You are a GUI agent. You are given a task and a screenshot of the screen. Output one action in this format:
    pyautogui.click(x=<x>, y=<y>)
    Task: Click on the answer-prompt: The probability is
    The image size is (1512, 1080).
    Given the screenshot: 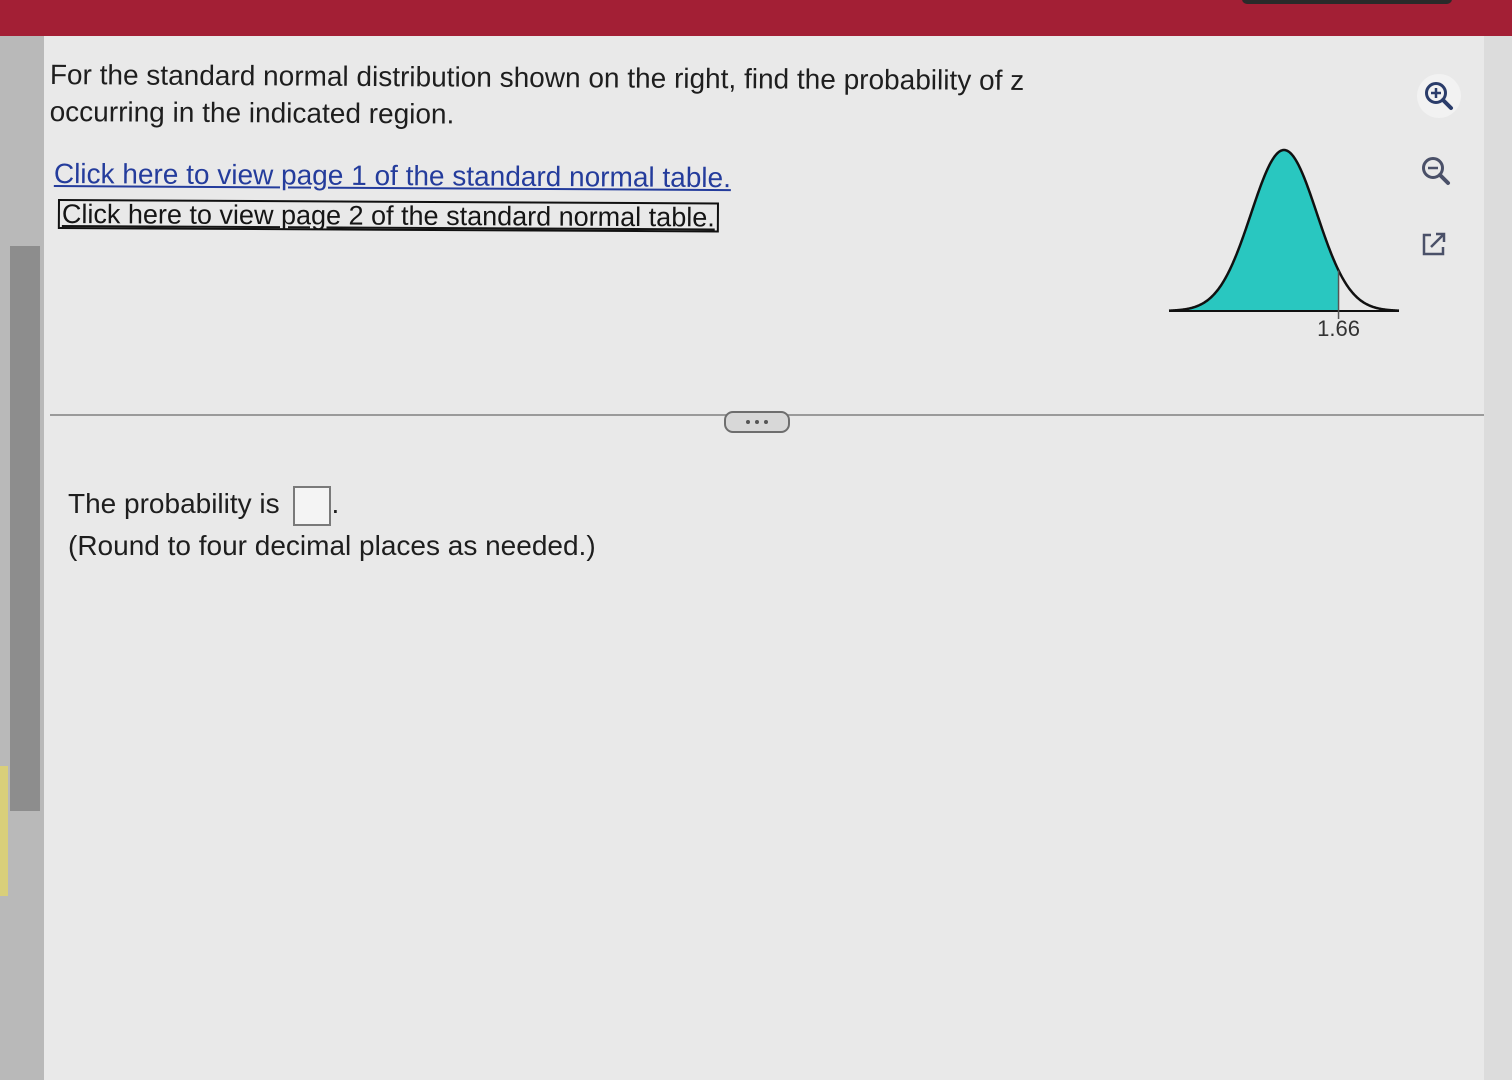 What is the action you would take?
    pyautogui.click(x=174, y=503)
    